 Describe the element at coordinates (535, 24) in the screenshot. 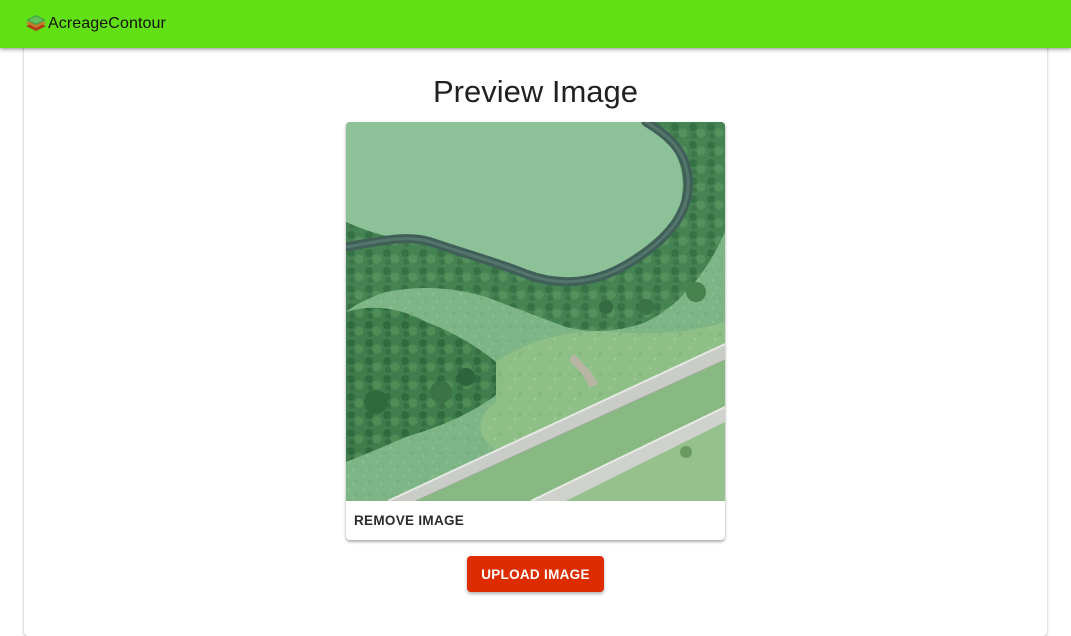

I see `app-bar: AcreageContour` at that location.